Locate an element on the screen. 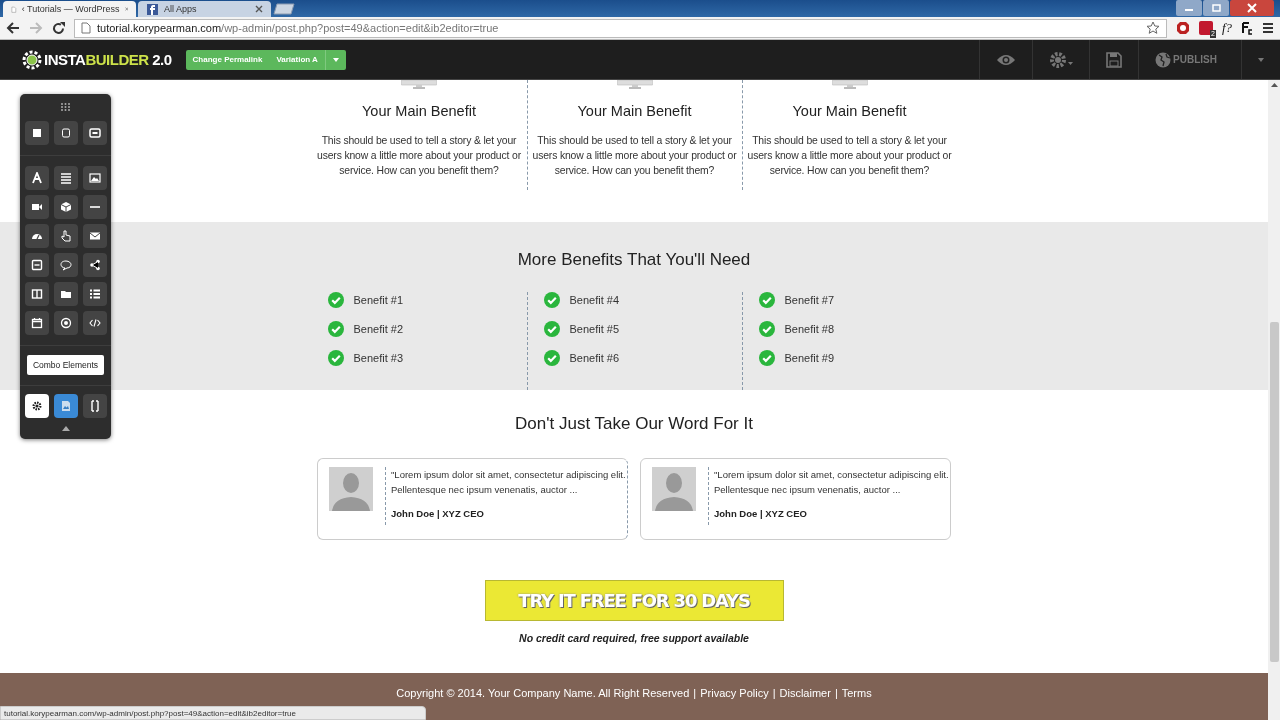 This screenshot has height=720, width=1280. reload-icon is located at coordinates (58, 28).